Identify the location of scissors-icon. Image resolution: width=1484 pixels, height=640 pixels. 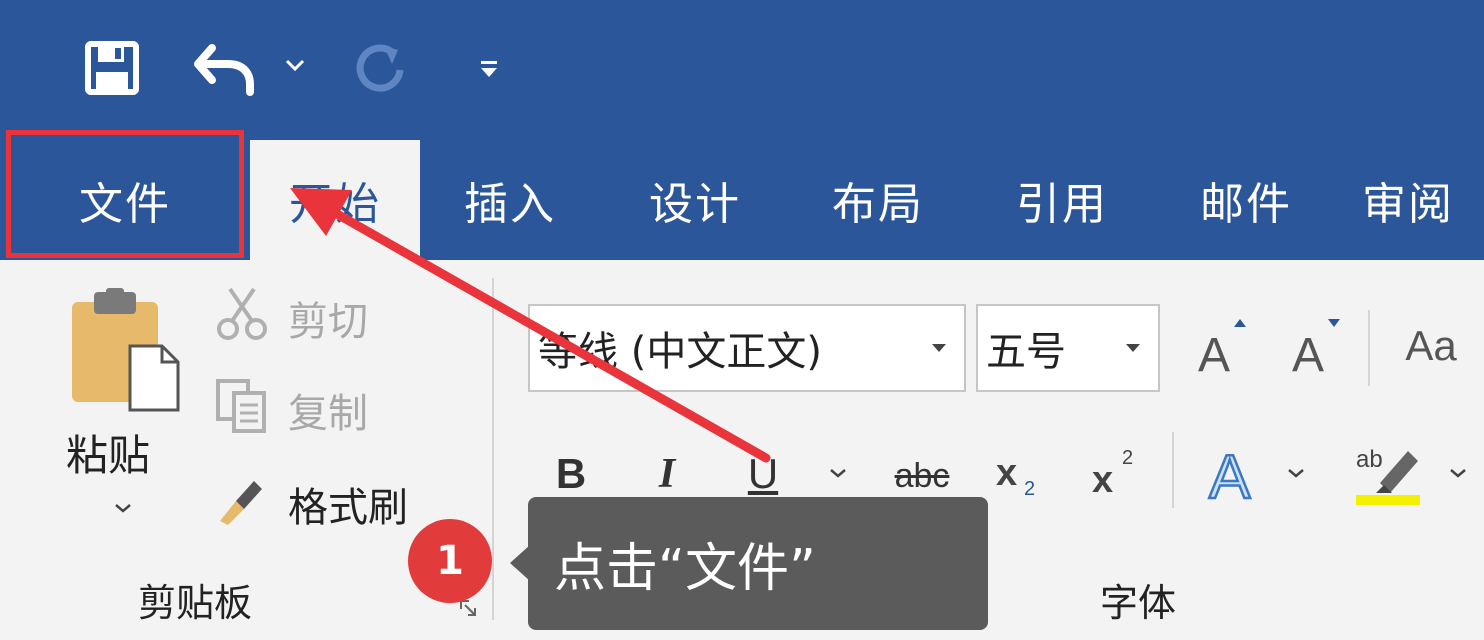
(242, 318).